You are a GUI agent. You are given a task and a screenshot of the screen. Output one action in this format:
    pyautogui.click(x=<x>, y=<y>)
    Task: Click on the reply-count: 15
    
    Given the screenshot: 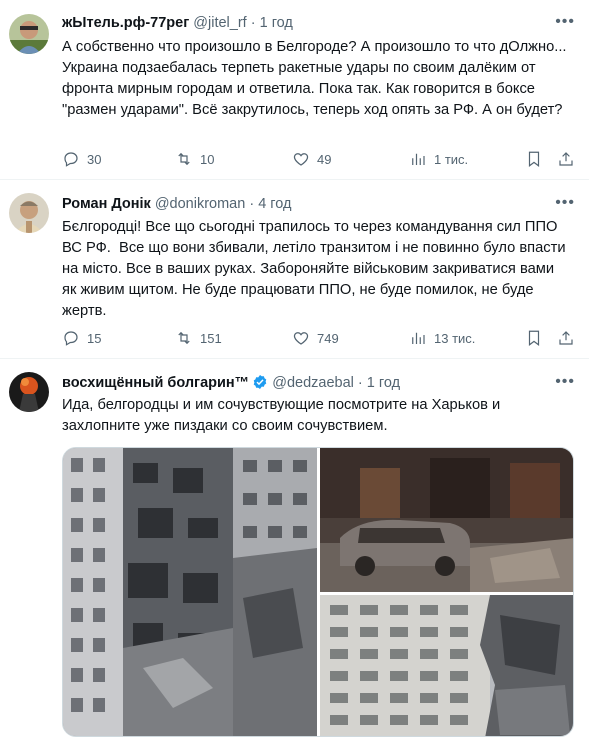 What is the action you would take?
    pyautogui.click(x=94, y=338)
    